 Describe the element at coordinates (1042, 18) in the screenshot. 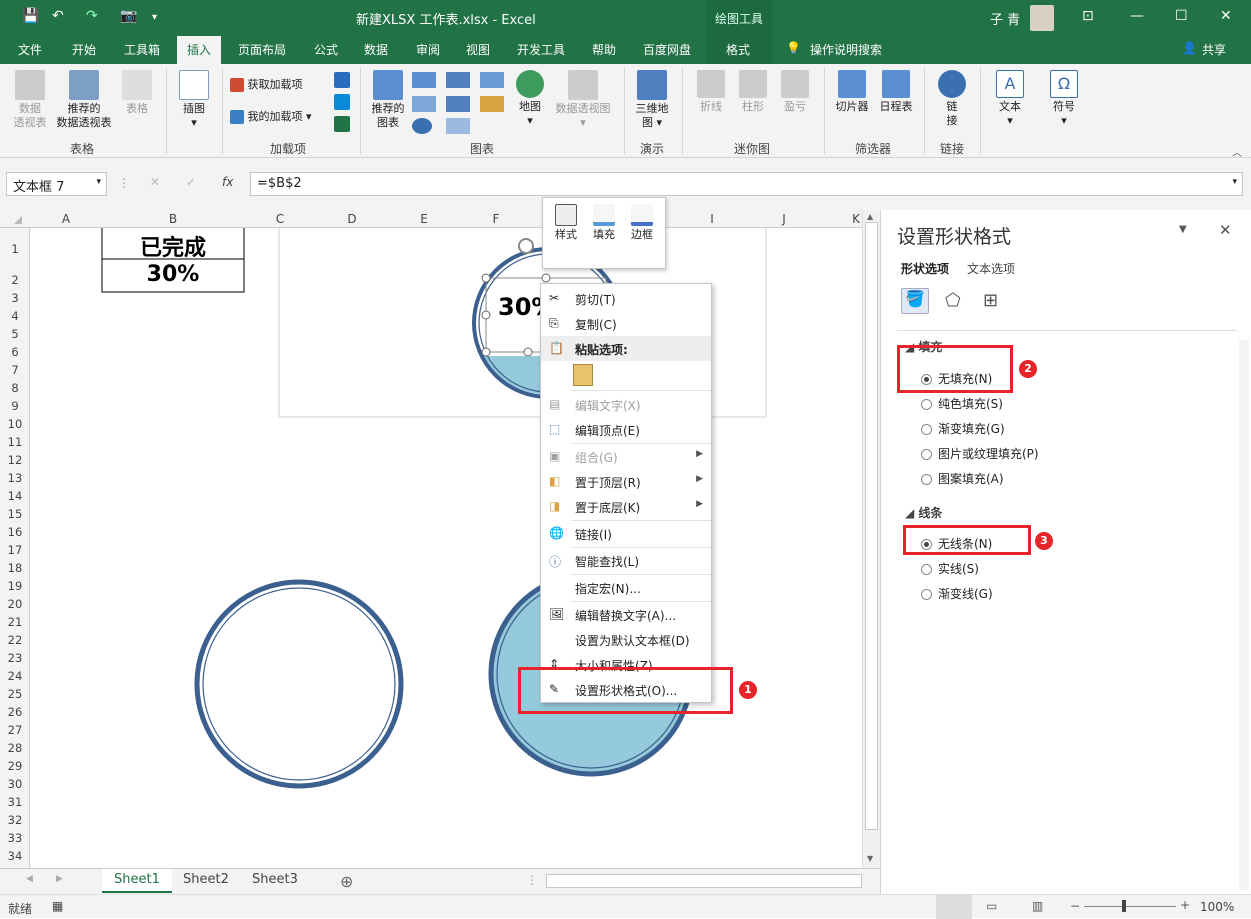

I see `avatar` at that location.